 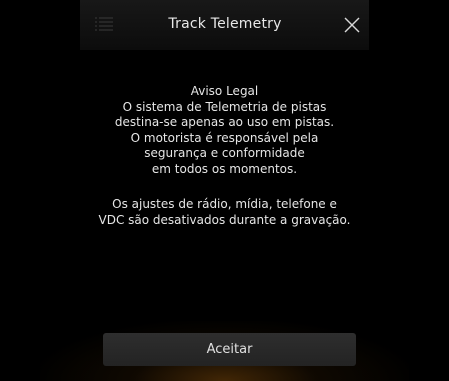 I want to click on legal-notice-line: O sistema de Telemetria de pistas, so click(x=224, y=106).